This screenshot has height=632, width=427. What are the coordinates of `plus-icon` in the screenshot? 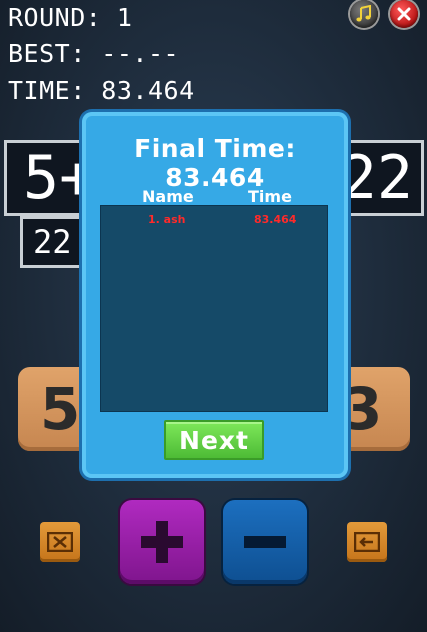 It's located at (162, 542).